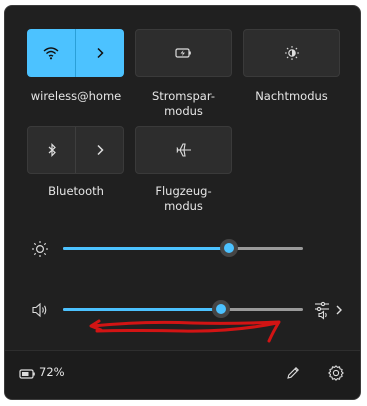  I want to click on battery-saver-label-line2: modus, so click(183, 111).